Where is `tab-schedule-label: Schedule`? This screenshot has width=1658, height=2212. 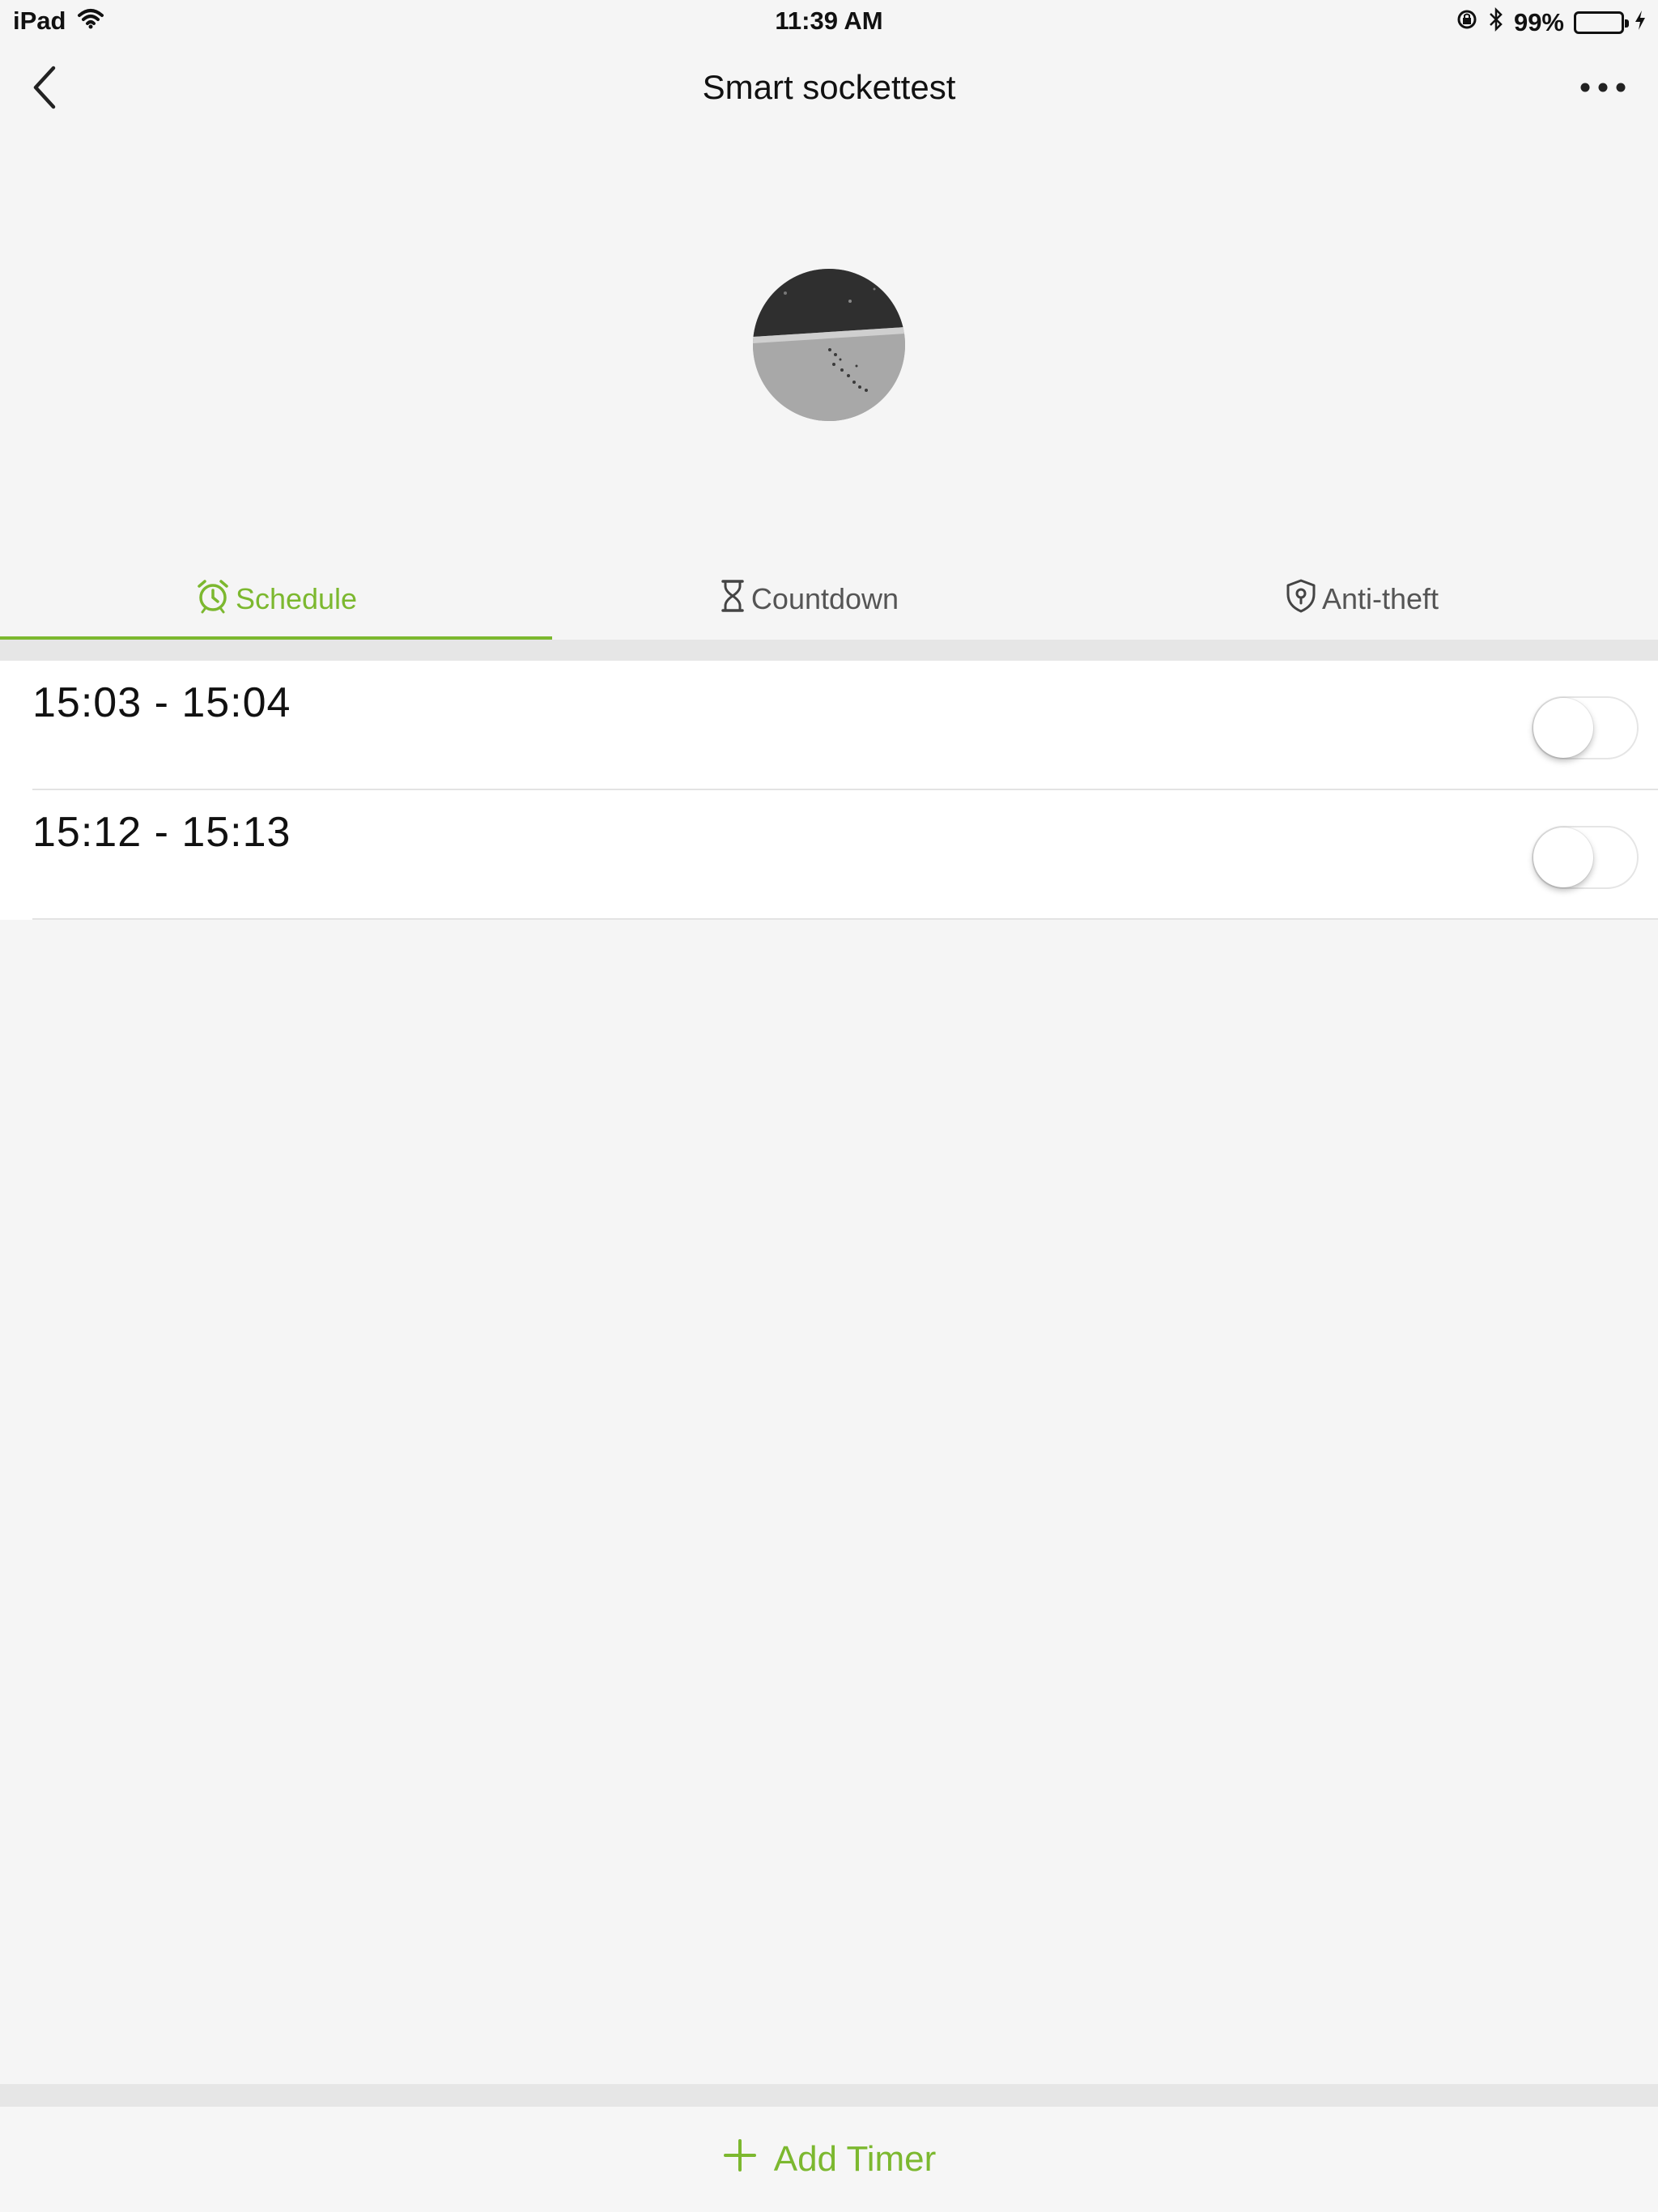
tab-schedule-label: Schedule is located at coordinates (296, 598).